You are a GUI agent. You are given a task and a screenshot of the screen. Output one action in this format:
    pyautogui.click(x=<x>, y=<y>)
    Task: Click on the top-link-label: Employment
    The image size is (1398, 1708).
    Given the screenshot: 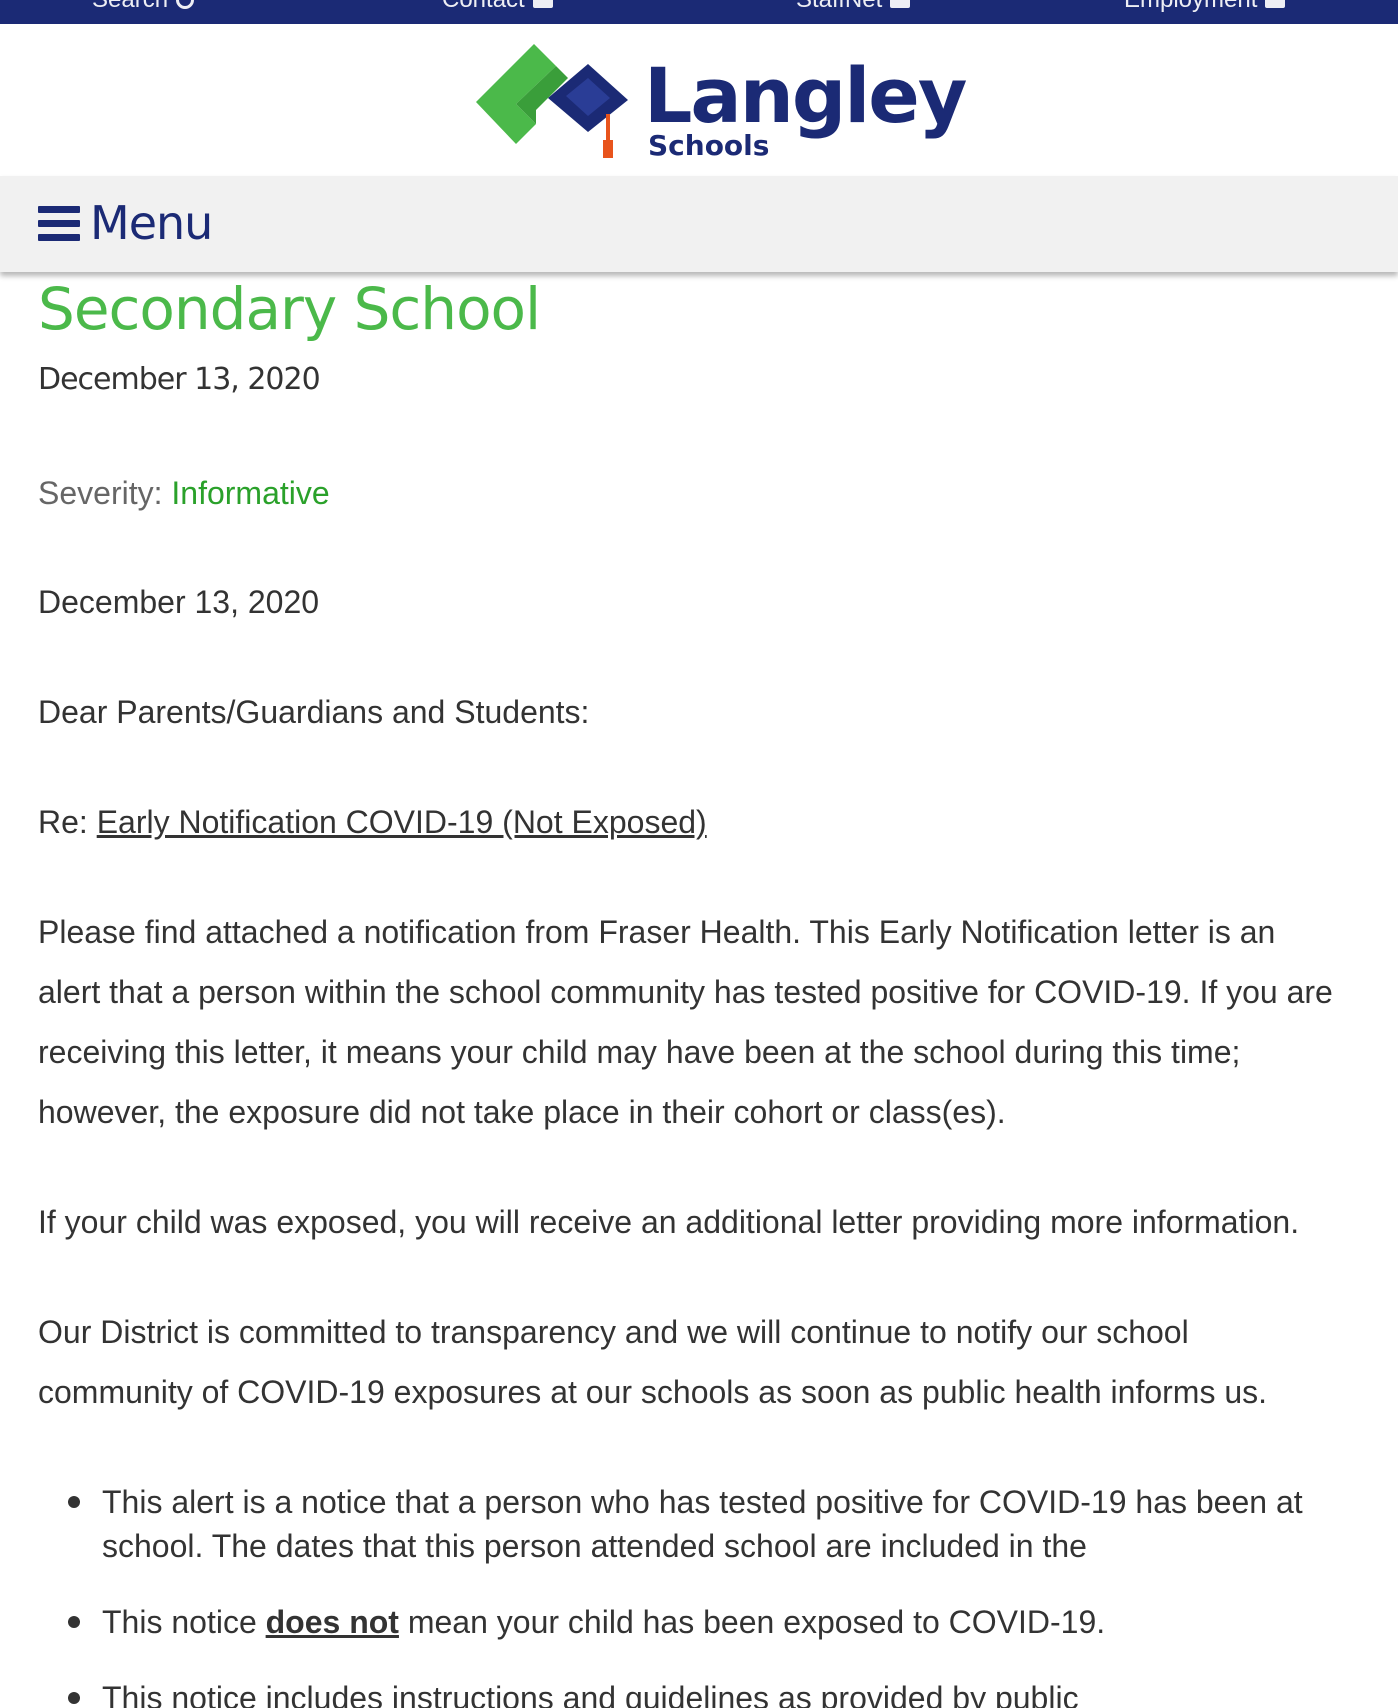 What is the action you would take?
    pyautogui.click(x=1190, y=7)
    